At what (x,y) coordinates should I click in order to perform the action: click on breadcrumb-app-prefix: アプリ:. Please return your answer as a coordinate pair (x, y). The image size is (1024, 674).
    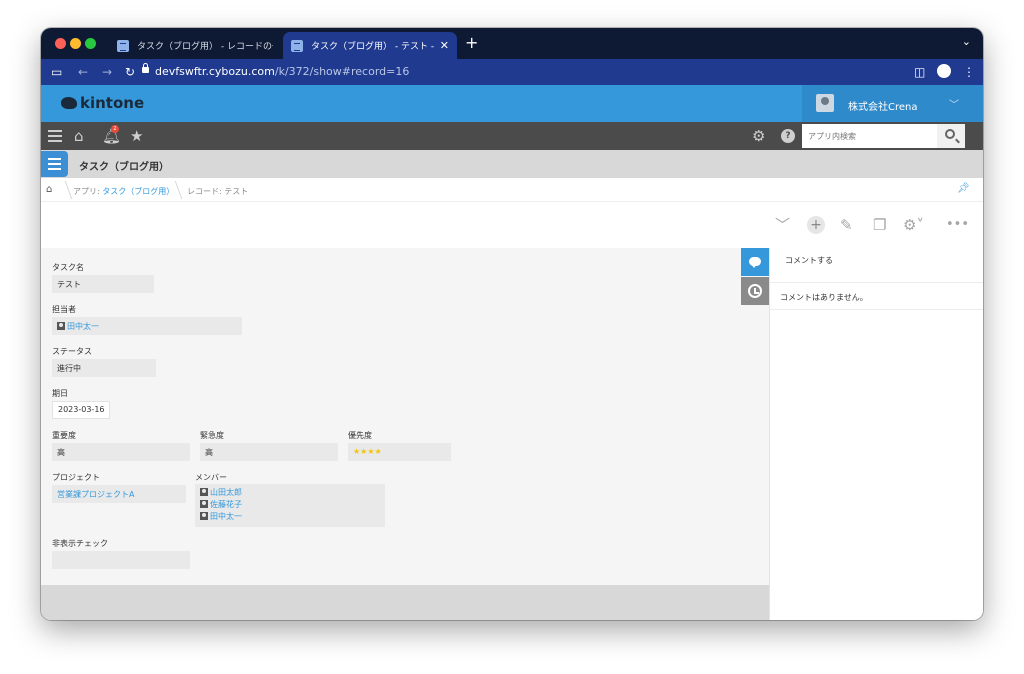
    Looking at the image, I should click on (88, 191).